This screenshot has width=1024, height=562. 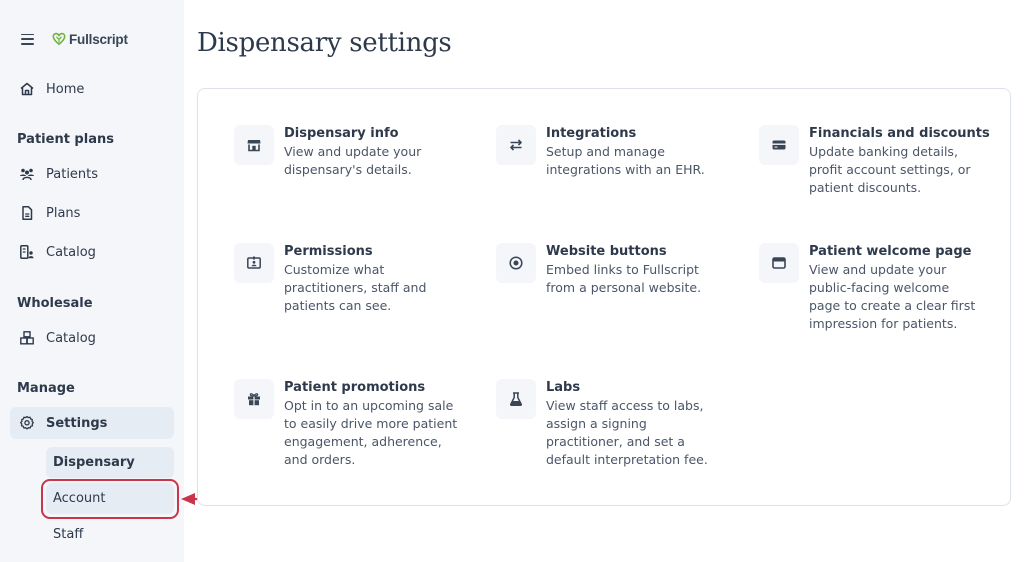 I want to click on tile-title: Labs, so click(x=563, y=387).